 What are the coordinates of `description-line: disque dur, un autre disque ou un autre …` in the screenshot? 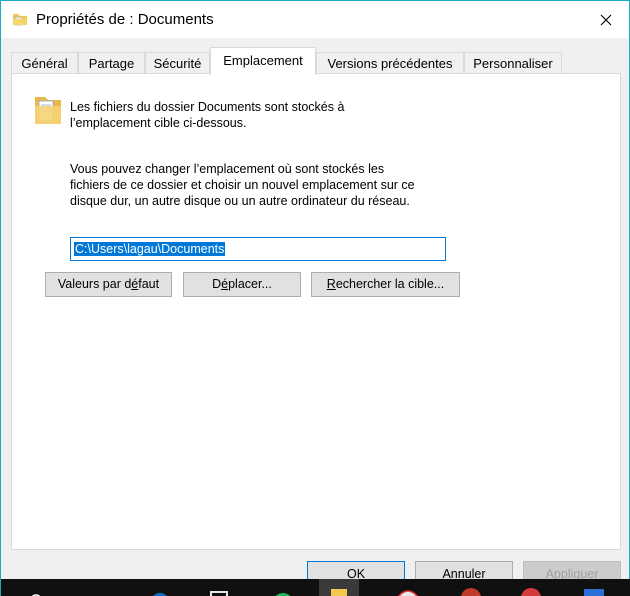 It's located at (240, 201).